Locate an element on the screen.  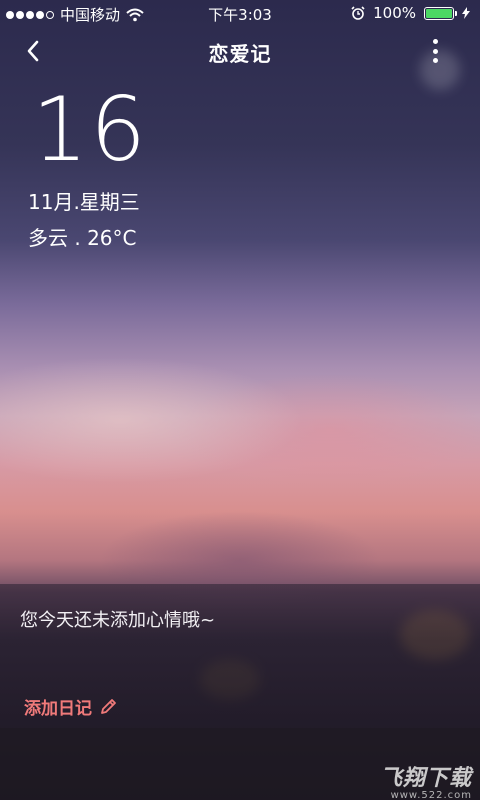
watermark-url: www.522.com is located at coordinates (431, 795).